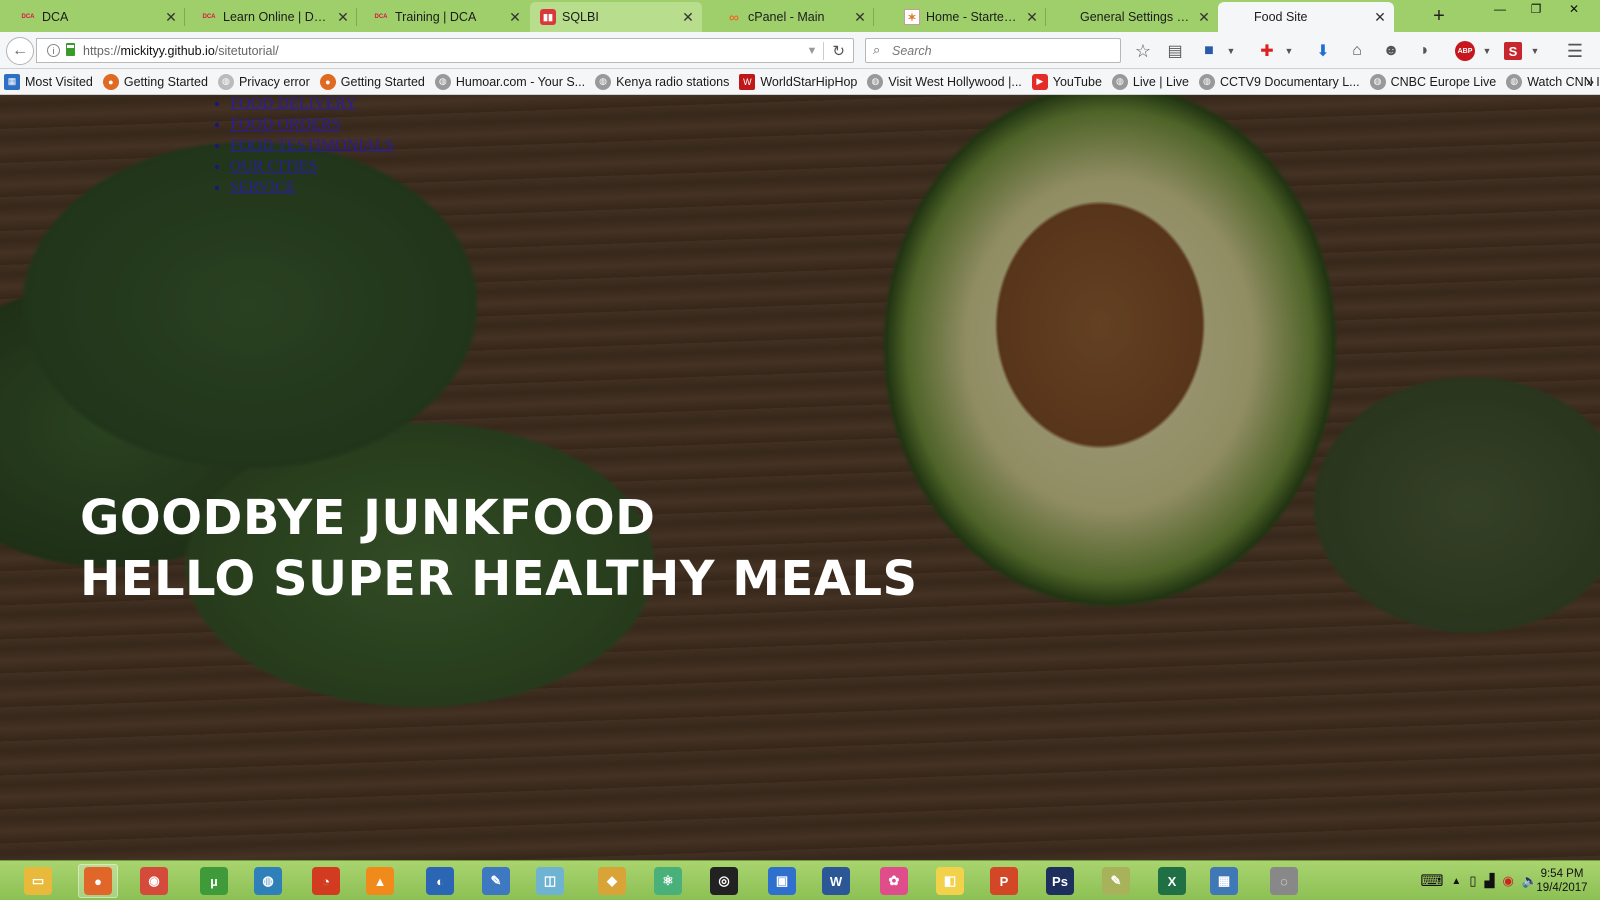 The width and height of the screenshot is (1600, 900). I want to click on chat-icon: ☻, so click(1391, 51).